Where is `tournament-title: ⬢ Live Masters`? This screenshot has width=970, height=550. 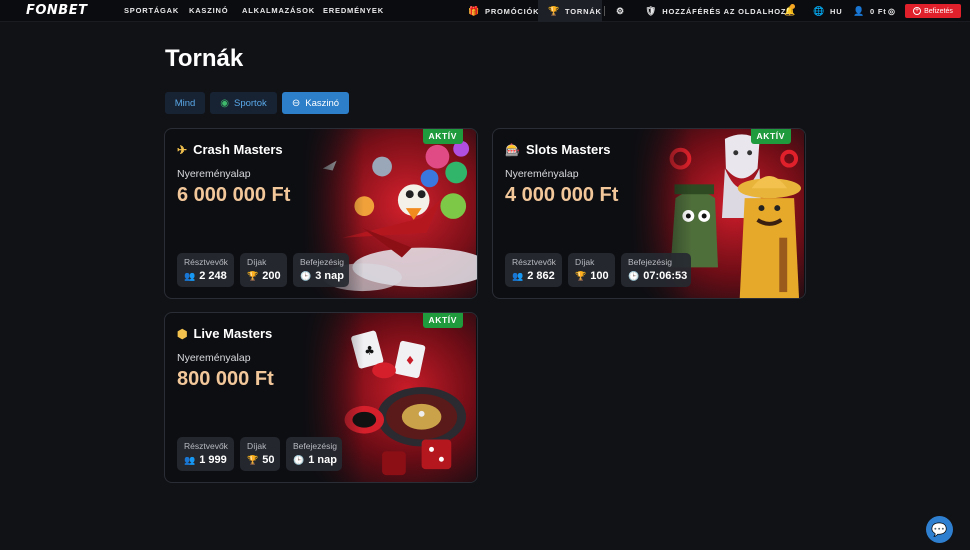 tournament-title: ⬢ Live Masters is located at coordinates (225, 333).